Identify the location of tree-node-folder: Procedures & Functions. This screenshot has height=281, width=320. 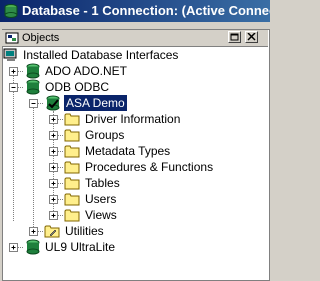
(123, 167).